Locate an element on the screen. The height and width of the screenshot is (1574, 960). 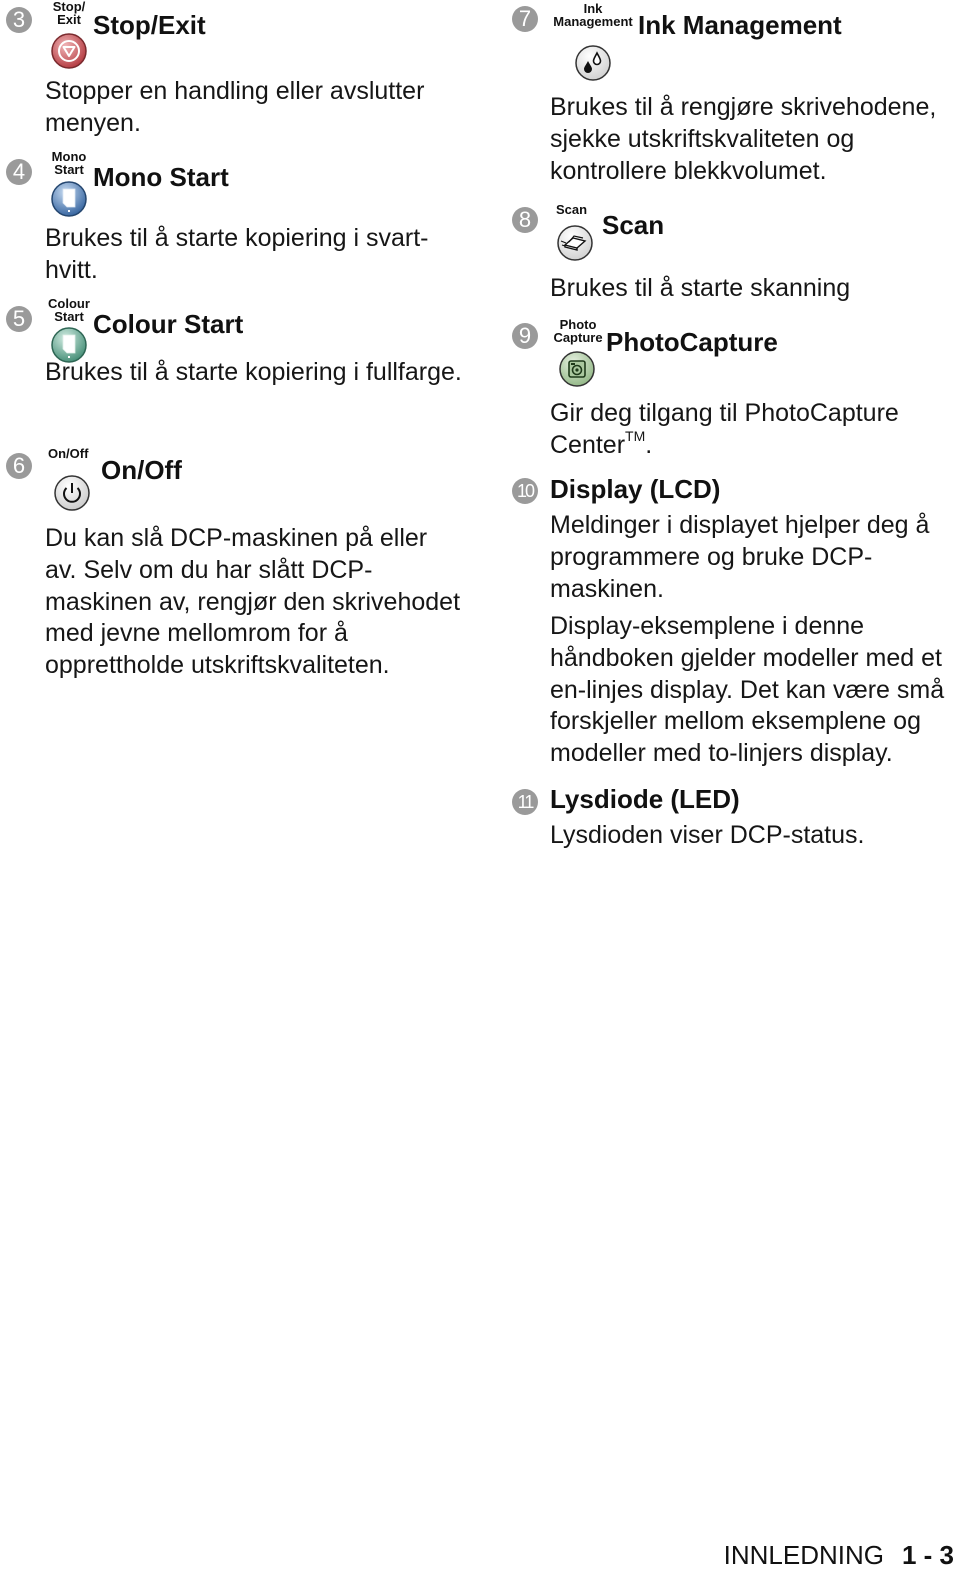
button-caption: Photo Capture is located at coordinates (578, 331).